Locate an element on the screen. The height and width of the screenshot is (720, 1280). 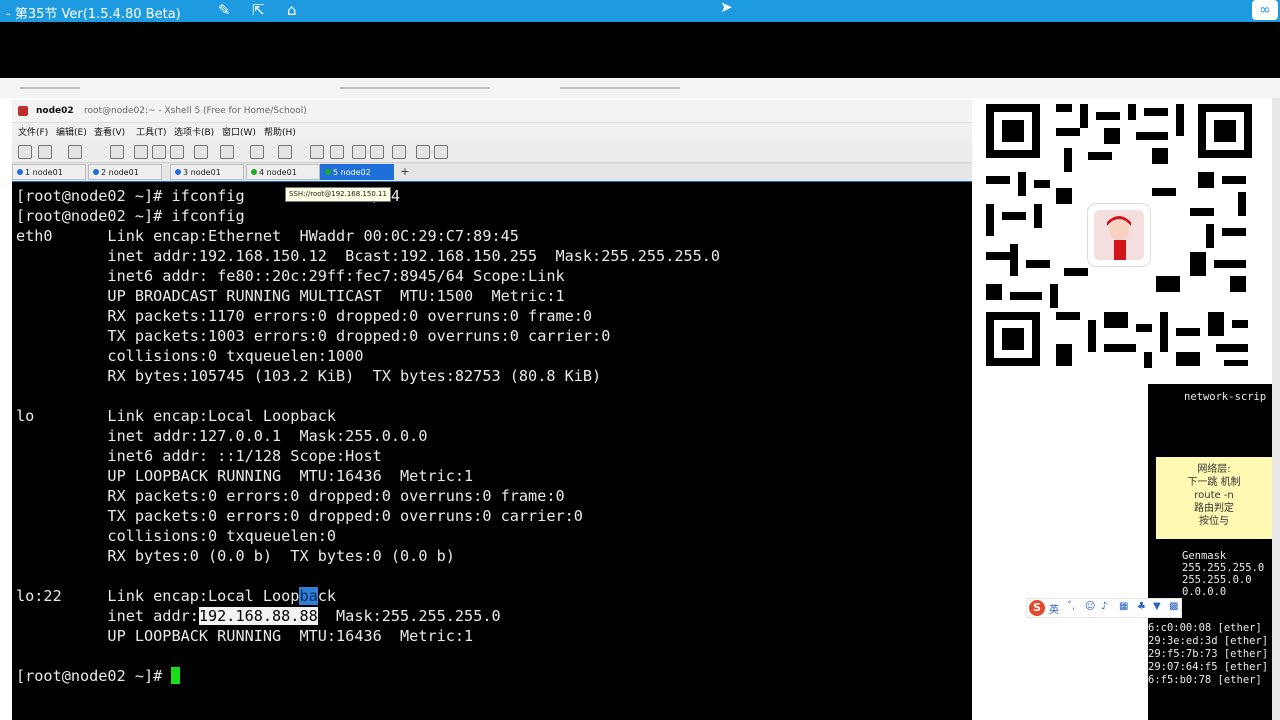
sticky-note: 网络层: 下一跳 机制 route -n 路由判定 按位与 is located at coordinates (1214, 498).